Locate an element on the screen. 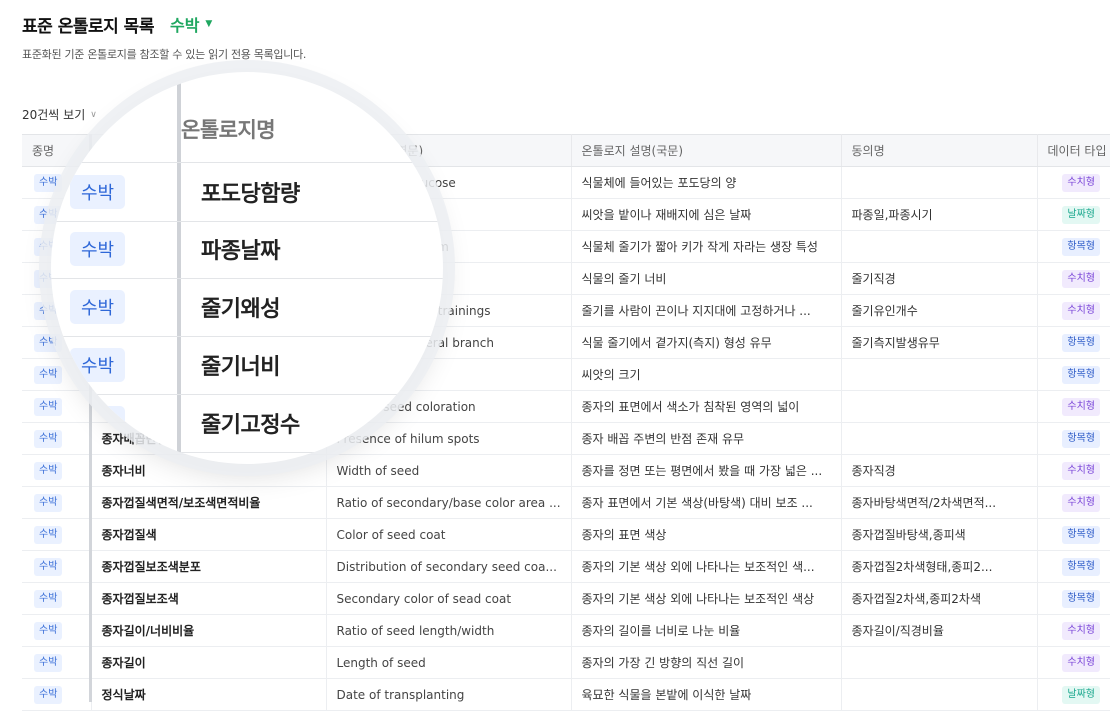 The width and height of the screenshot is (1110, 711). ontology-name-en-cell: Secondary color of sead coat is located at coordinates (449, 598).